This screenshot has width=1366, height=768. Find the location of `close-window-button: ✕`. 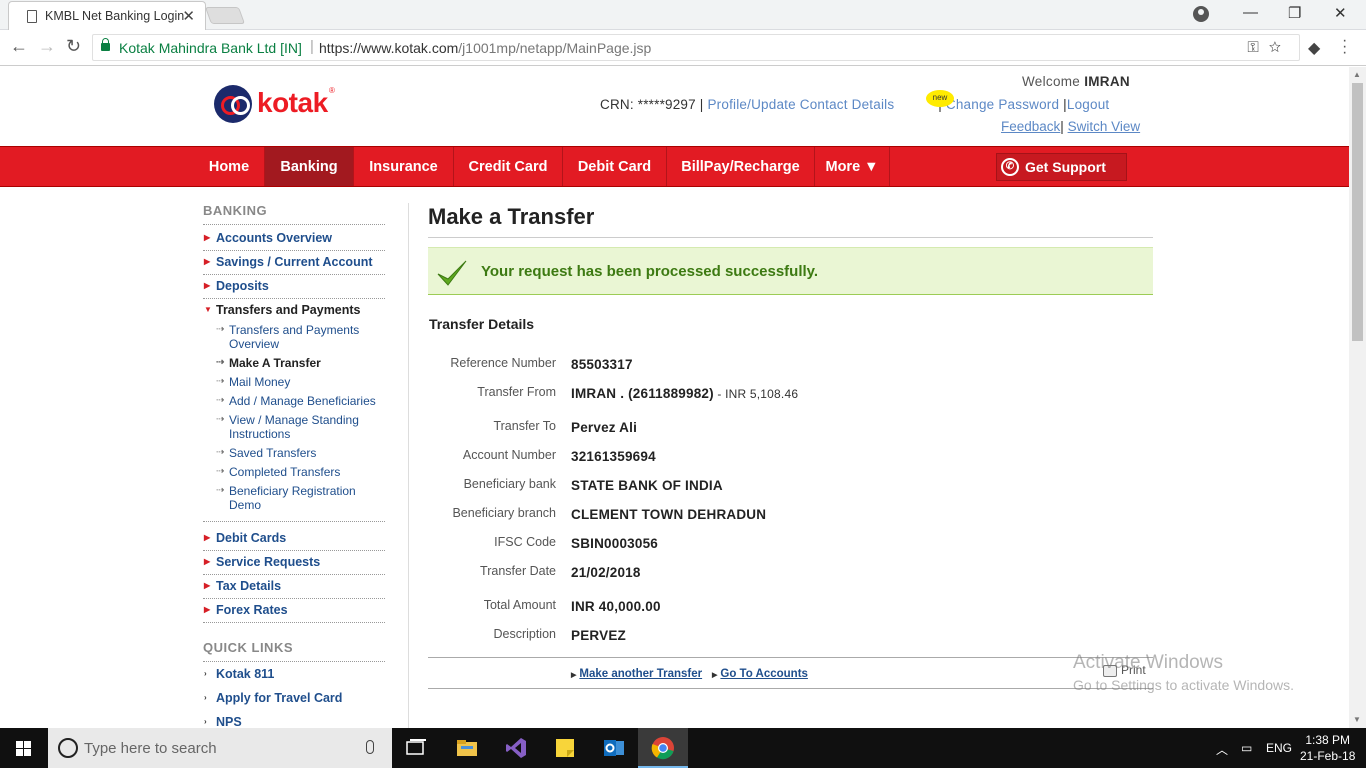

close-window-button: ✕ is located at coordinates (1340, 13).